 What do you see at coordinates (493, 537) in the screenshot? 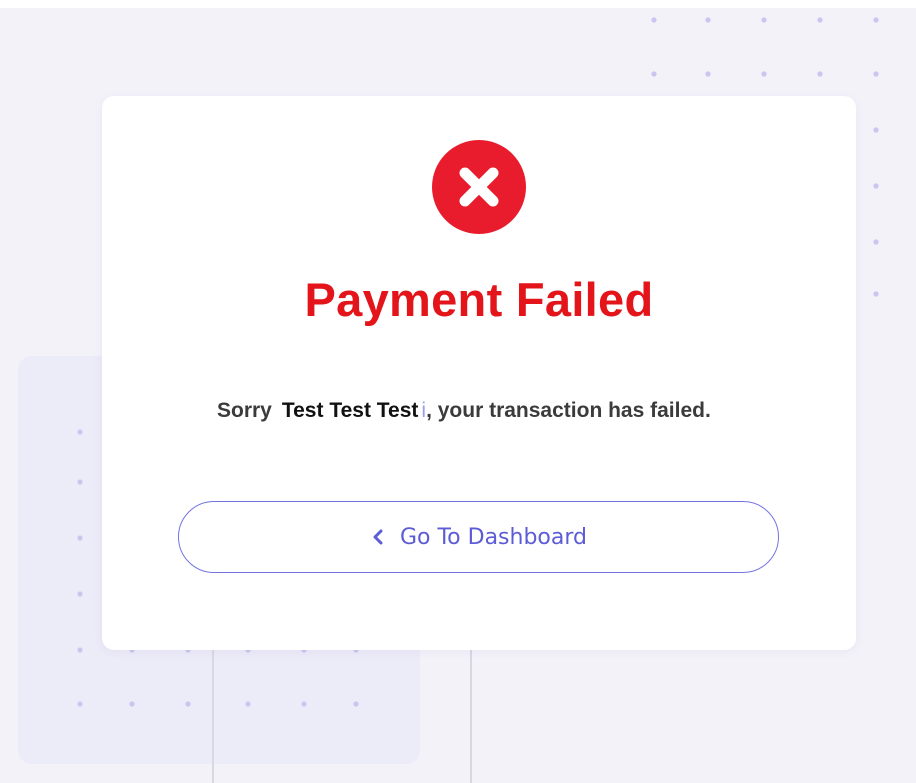
I see `dashboard-button-label: Go To Dashboard` at bounding box center [493, 537].